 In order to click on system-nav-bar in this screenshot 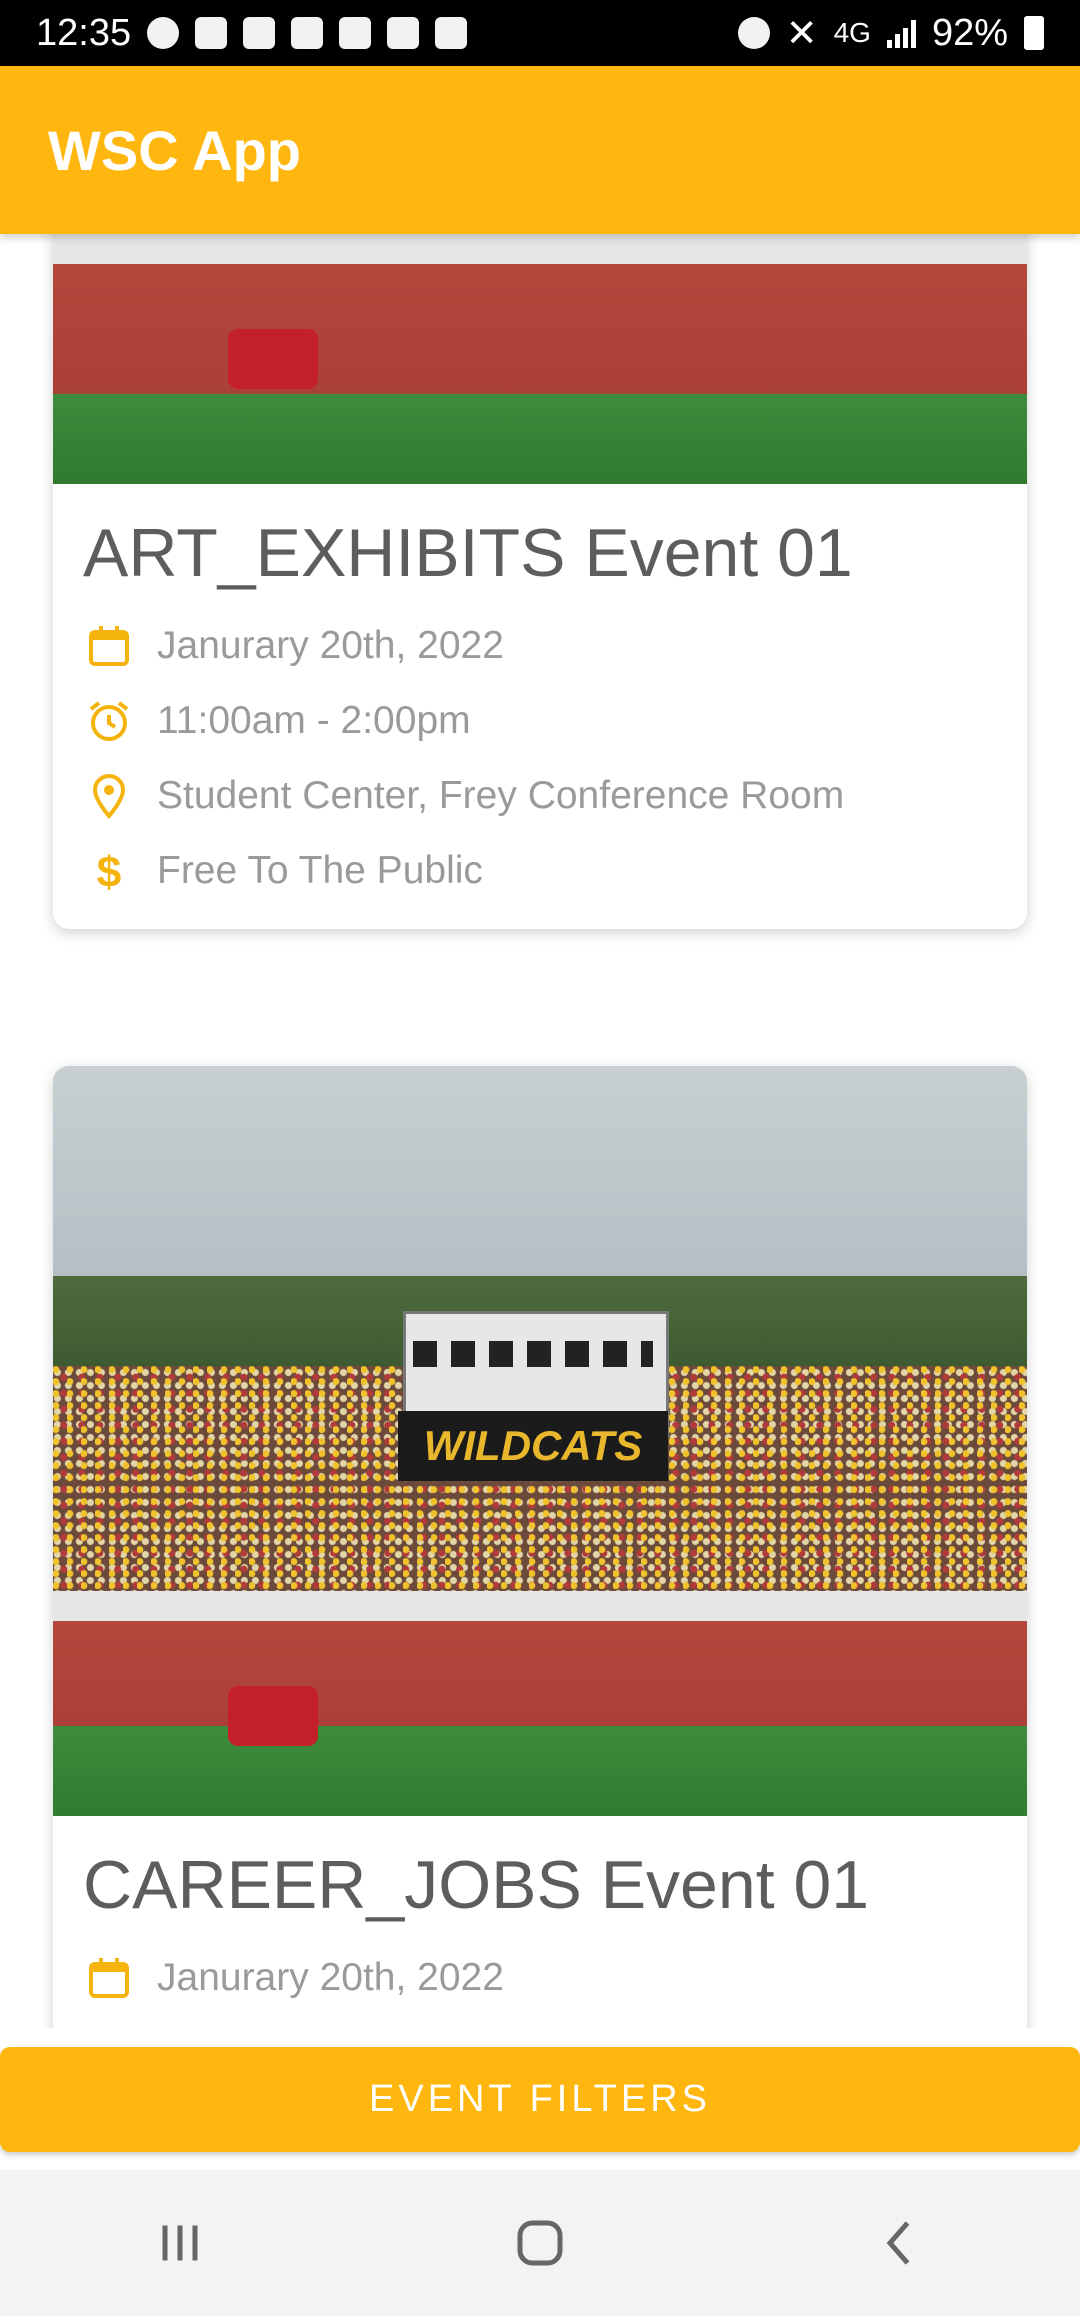, I will do `click(540, 2243)`.